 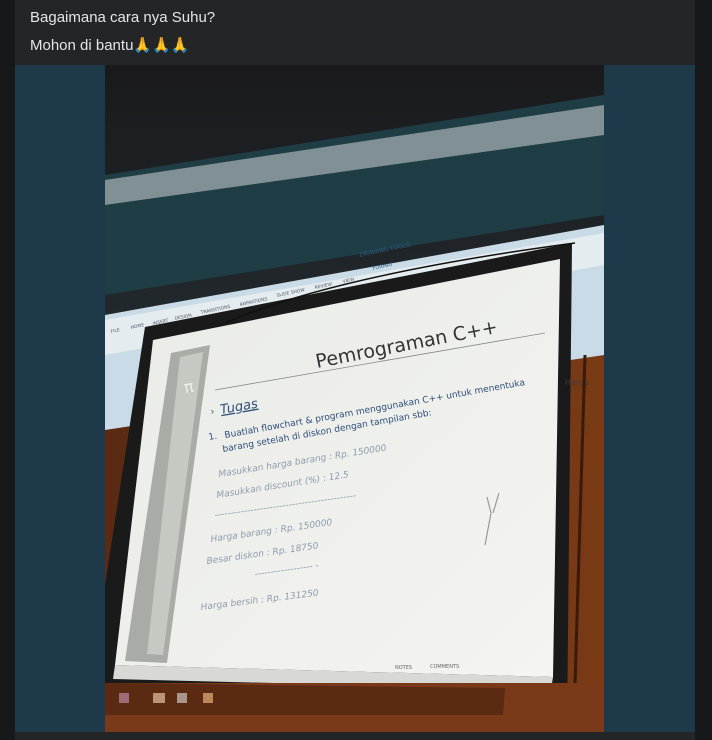 I want to click on status-notes: NOTES, so click(x=403, y=668).